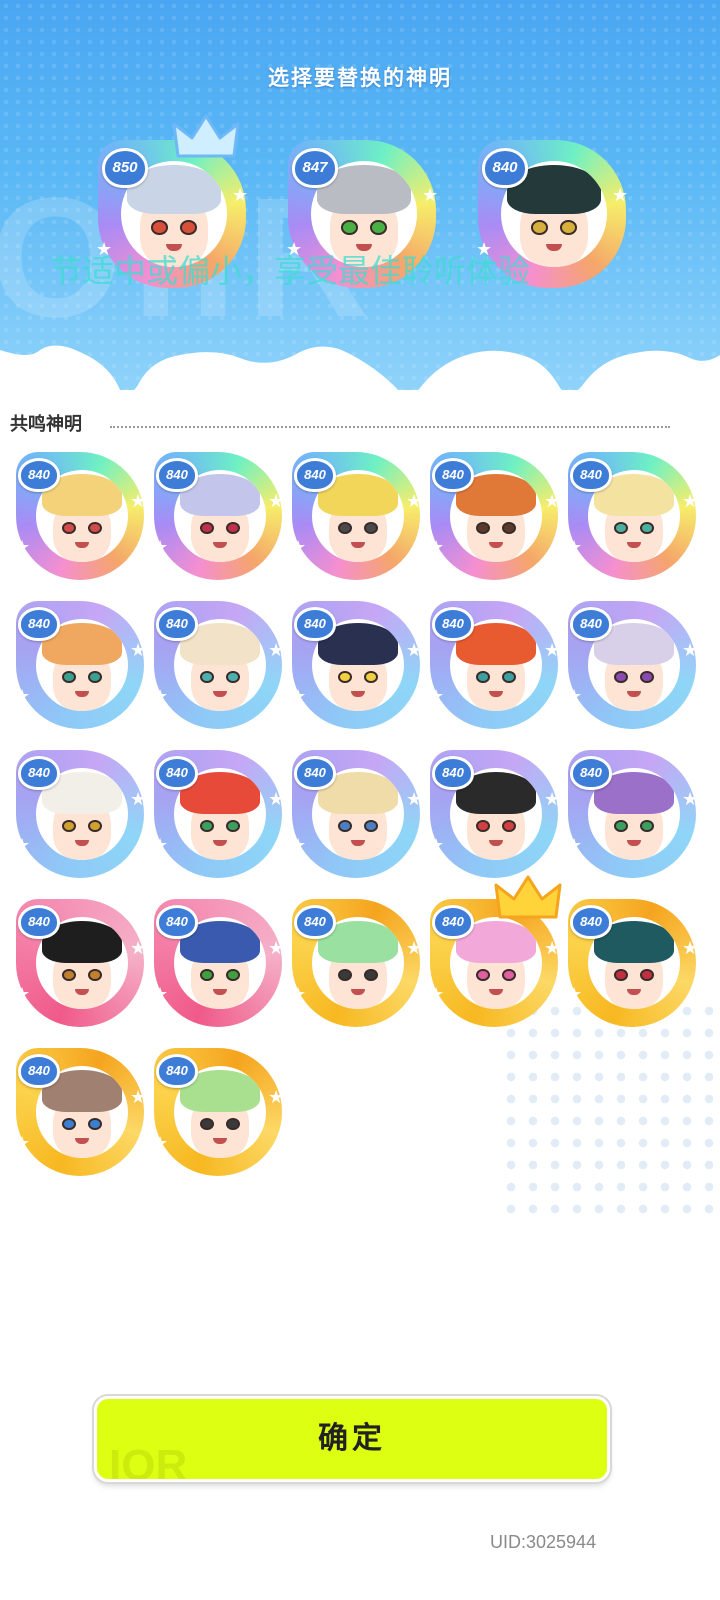  I want to click on gold-crown-icon, so click(529, 900).